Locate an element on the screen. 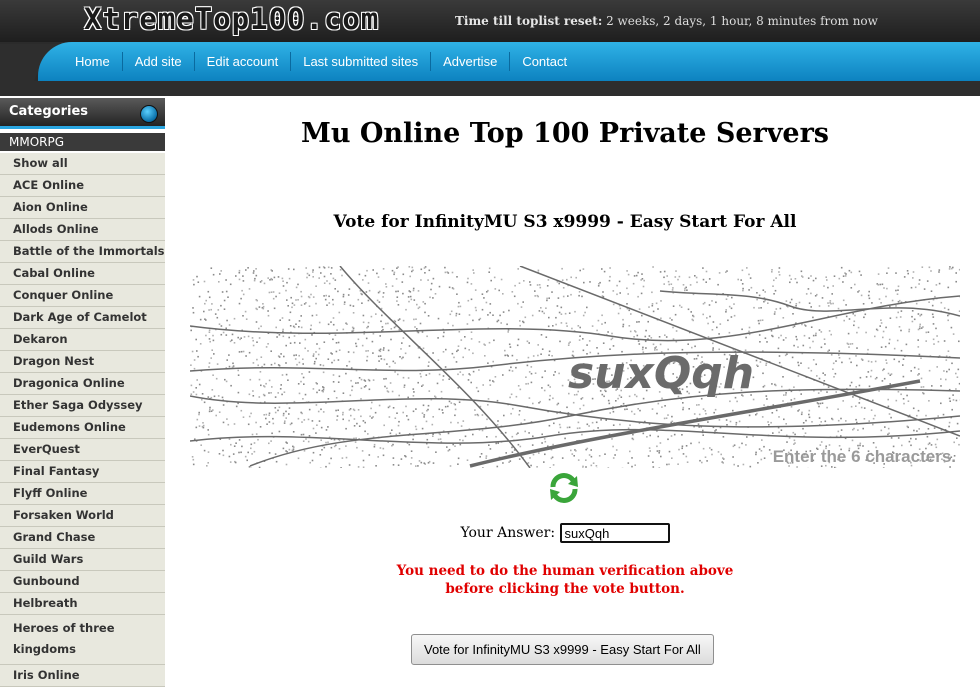 This screenshot has width=980, height=687. sidebar-item-ace-online: ACE Online is located at coordinates (82, 186).